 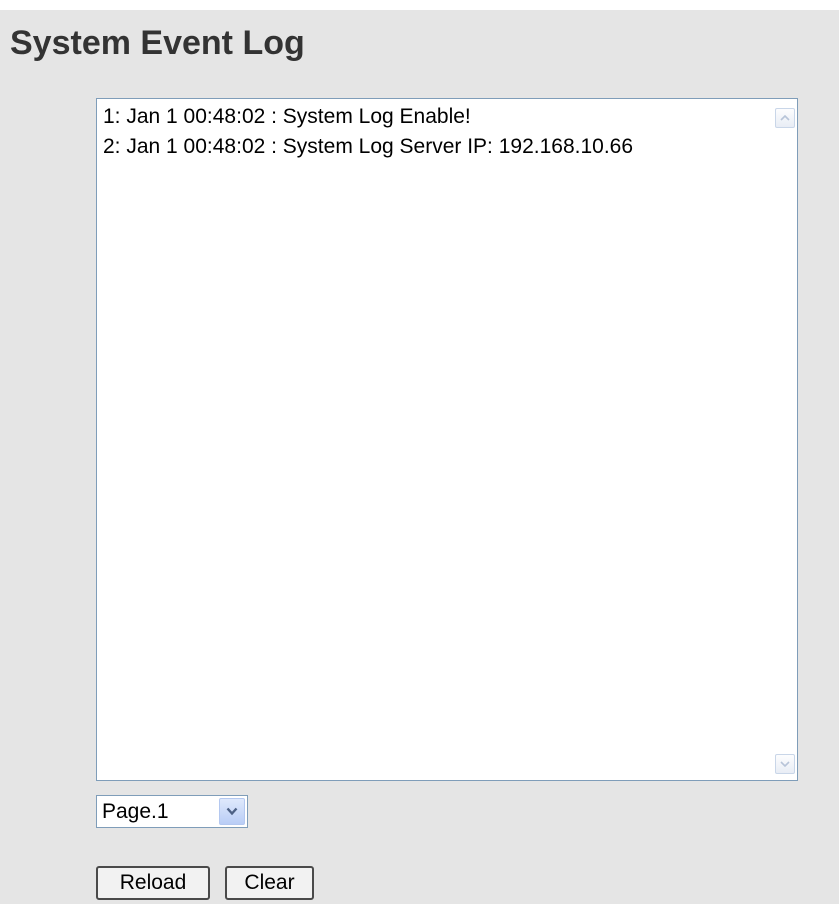 What do you see at coordinates (153, 883) in the screenshot?
I see `reload-button: Reload` at bounding box center [153, 883].